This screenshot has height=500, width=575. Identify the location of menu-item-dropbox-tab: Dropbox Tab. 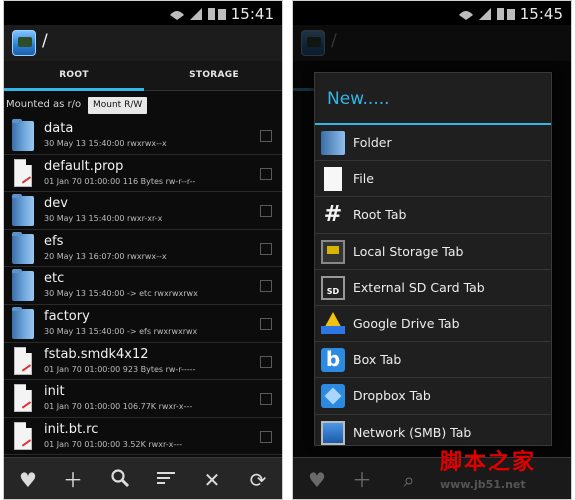
(433, 396).